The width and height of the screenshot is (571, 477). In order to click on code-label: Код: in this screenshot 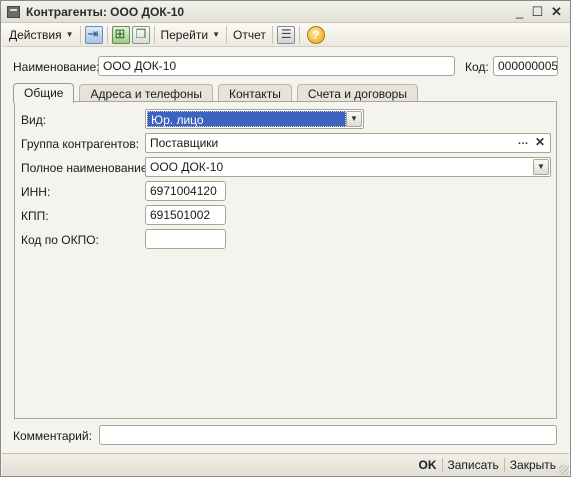, I will do `click(477, 67)`.